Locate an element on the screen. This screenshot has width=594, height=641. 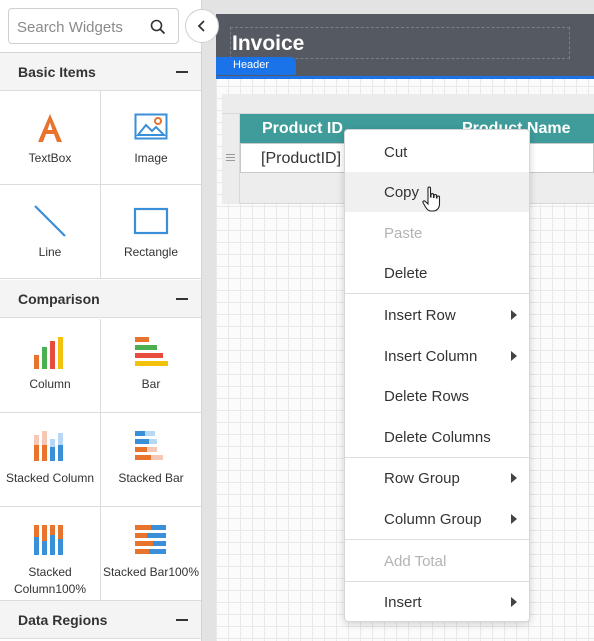
widget-label: Stacked Bar100% is located at coordinates (151, 572).